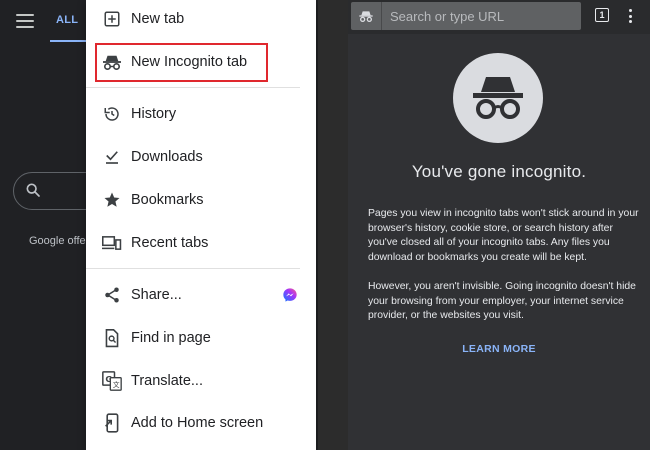  I want to click on menu-item-add-to-home-screen: Add to Home screen, so click(201, 423).